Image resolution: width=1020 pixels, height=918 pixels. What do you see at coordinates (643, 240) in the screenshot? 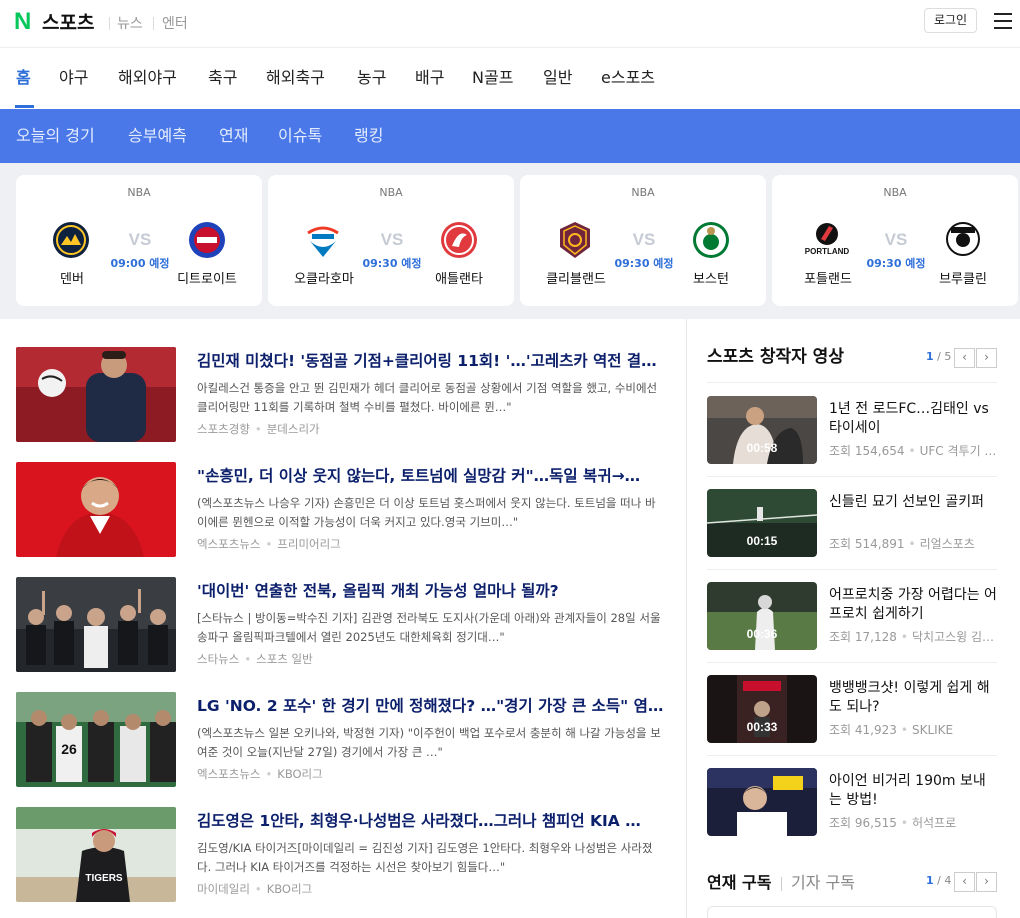
I see `game-card: NBA VS 09:30 예정 클리블랜드 보스턴` at bounding box center [643, 240].